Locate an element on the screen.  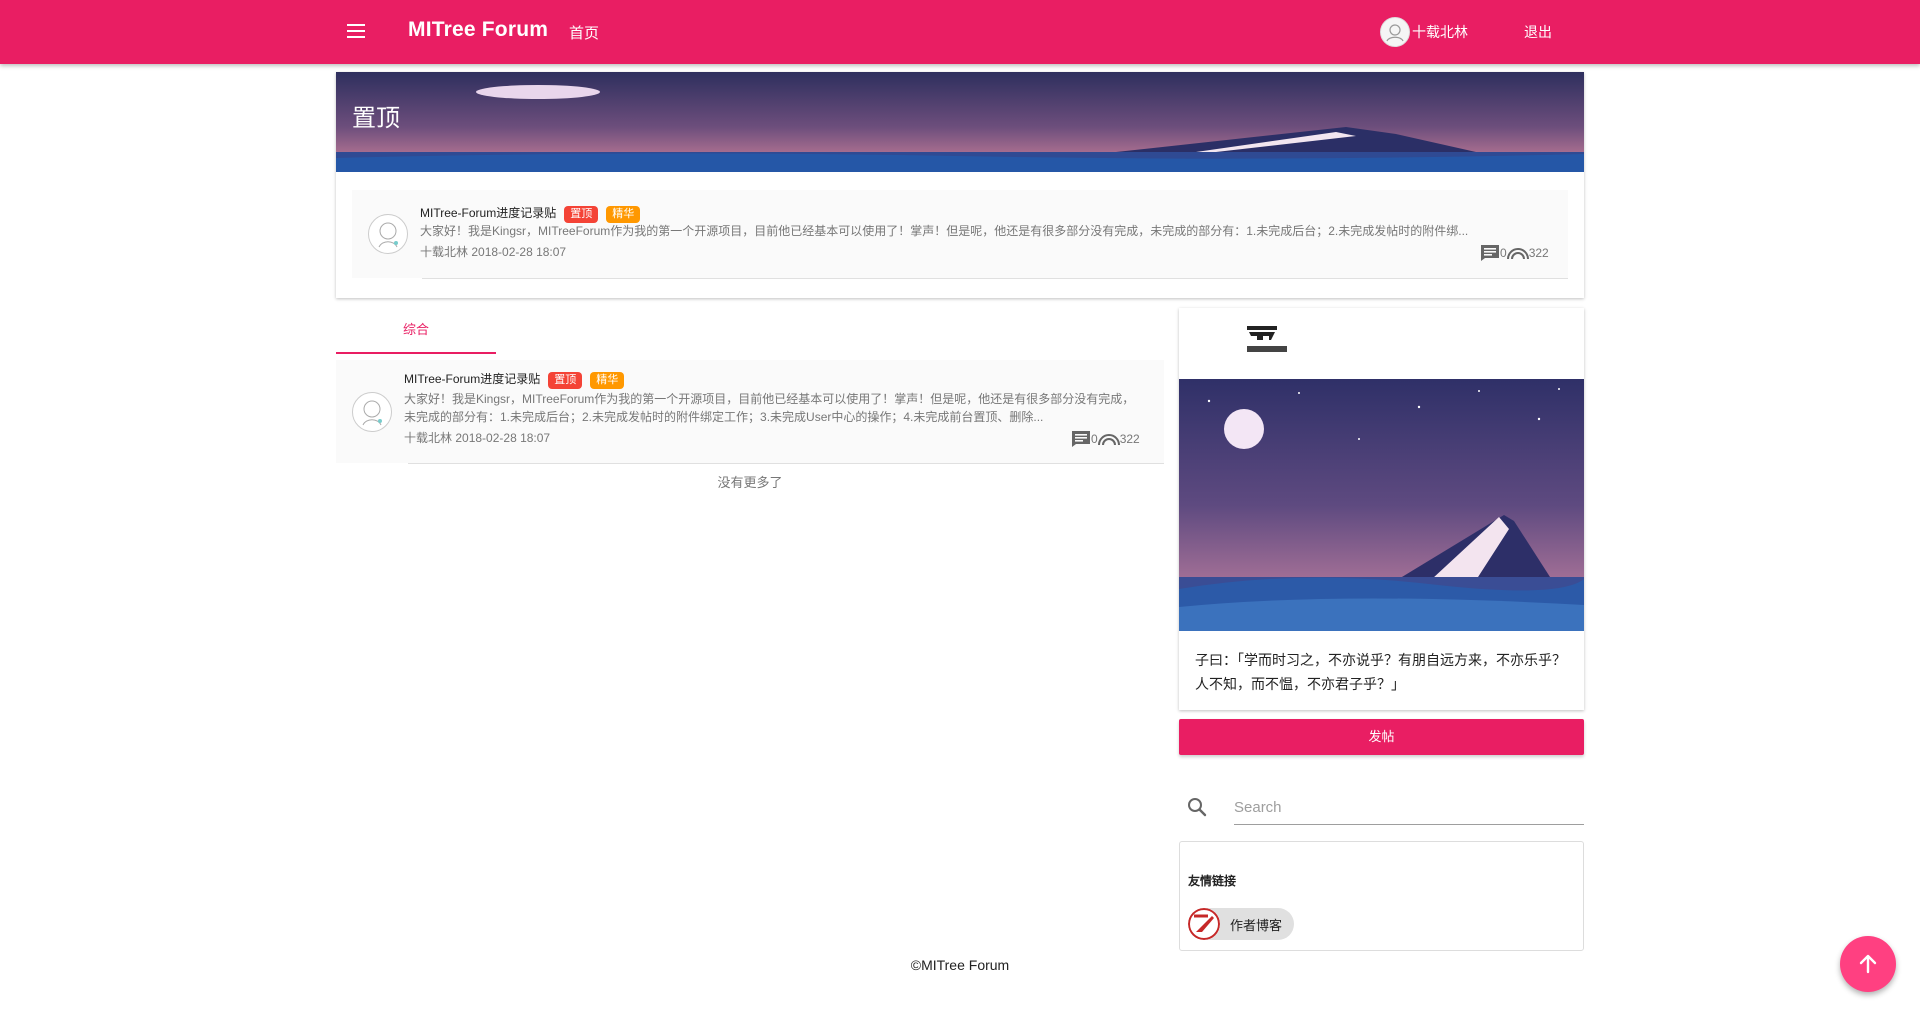
banner-landscape-image is located at coordinates (960, 122).